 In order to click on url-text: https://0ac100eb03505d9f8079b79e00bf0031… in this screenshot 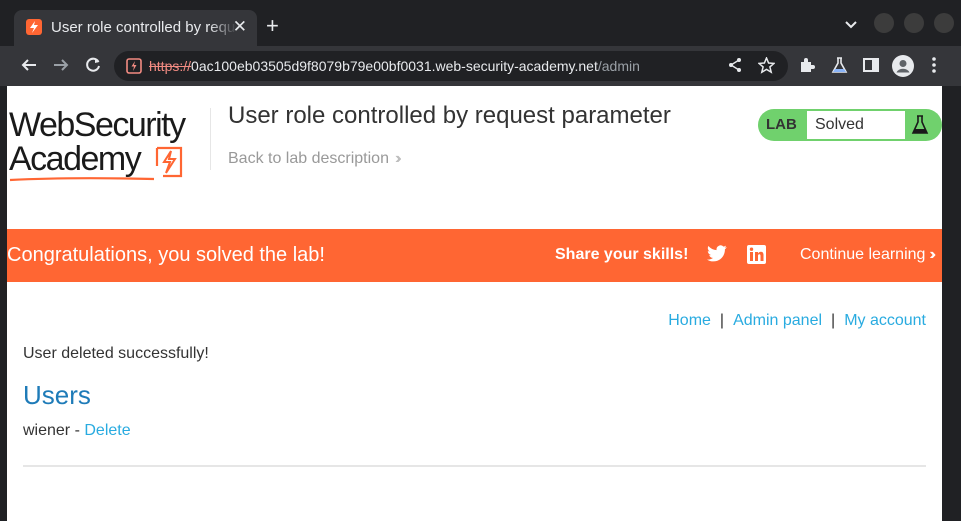, I will do `click(394, 66)`.